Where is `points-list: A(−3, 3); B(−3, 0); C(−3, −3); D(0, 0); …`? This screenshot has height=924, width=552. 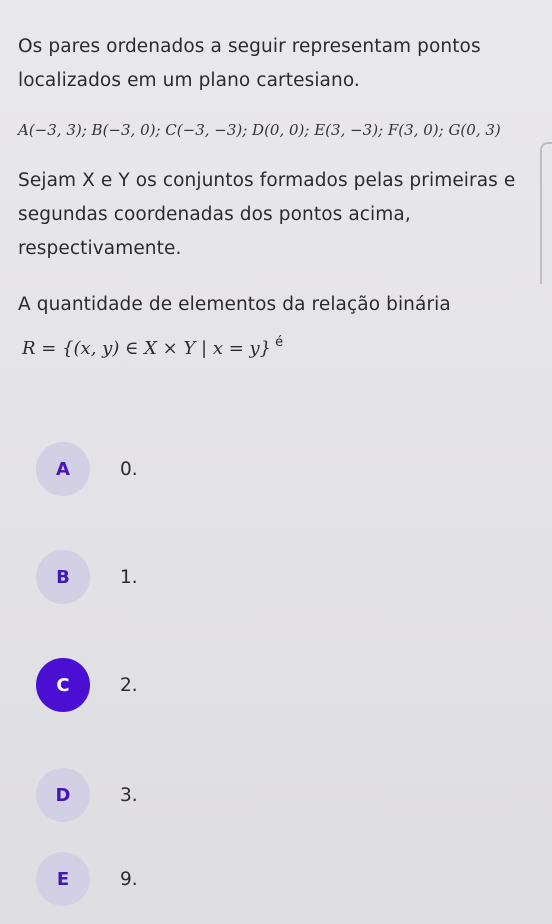 points-list: A(−3, 3); B(−3, 0); C(−3, −3); D(0, 0); … is located at coordinates (259, 130).